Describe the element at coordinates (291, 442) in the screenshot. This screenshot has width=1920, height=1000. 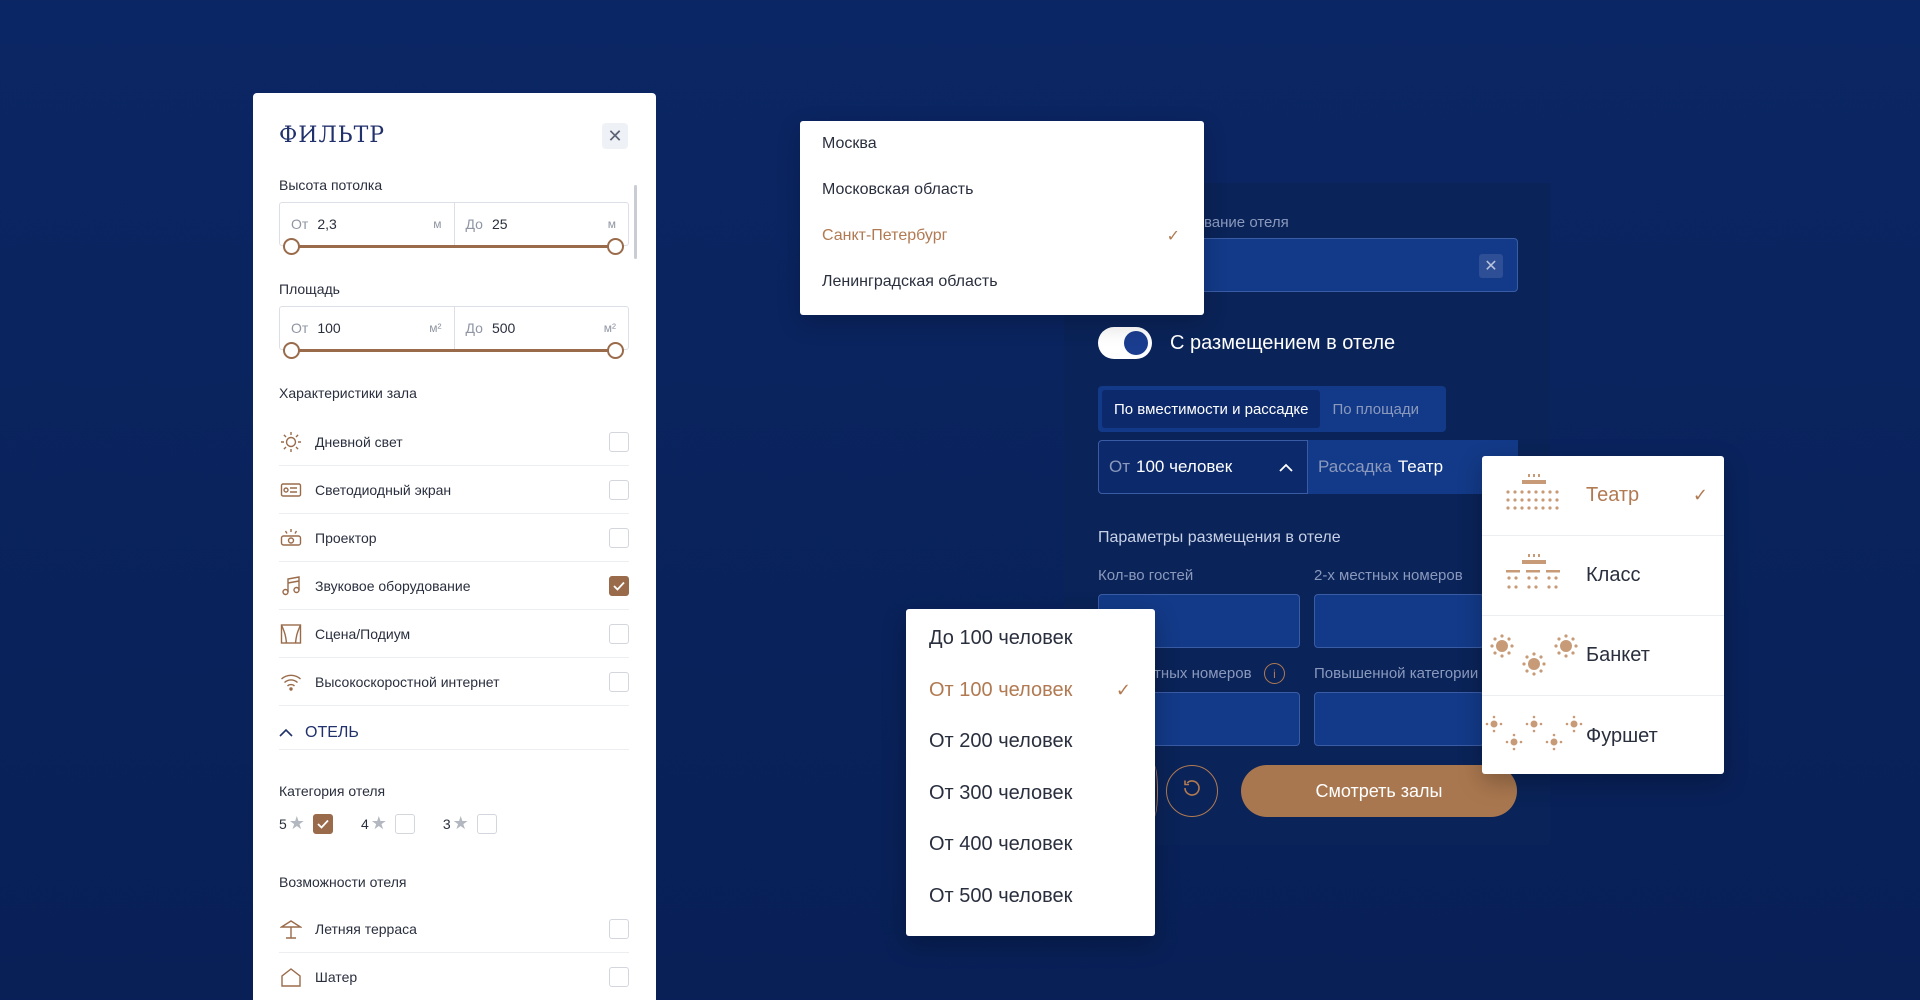
I see `sun-icon` at that location.